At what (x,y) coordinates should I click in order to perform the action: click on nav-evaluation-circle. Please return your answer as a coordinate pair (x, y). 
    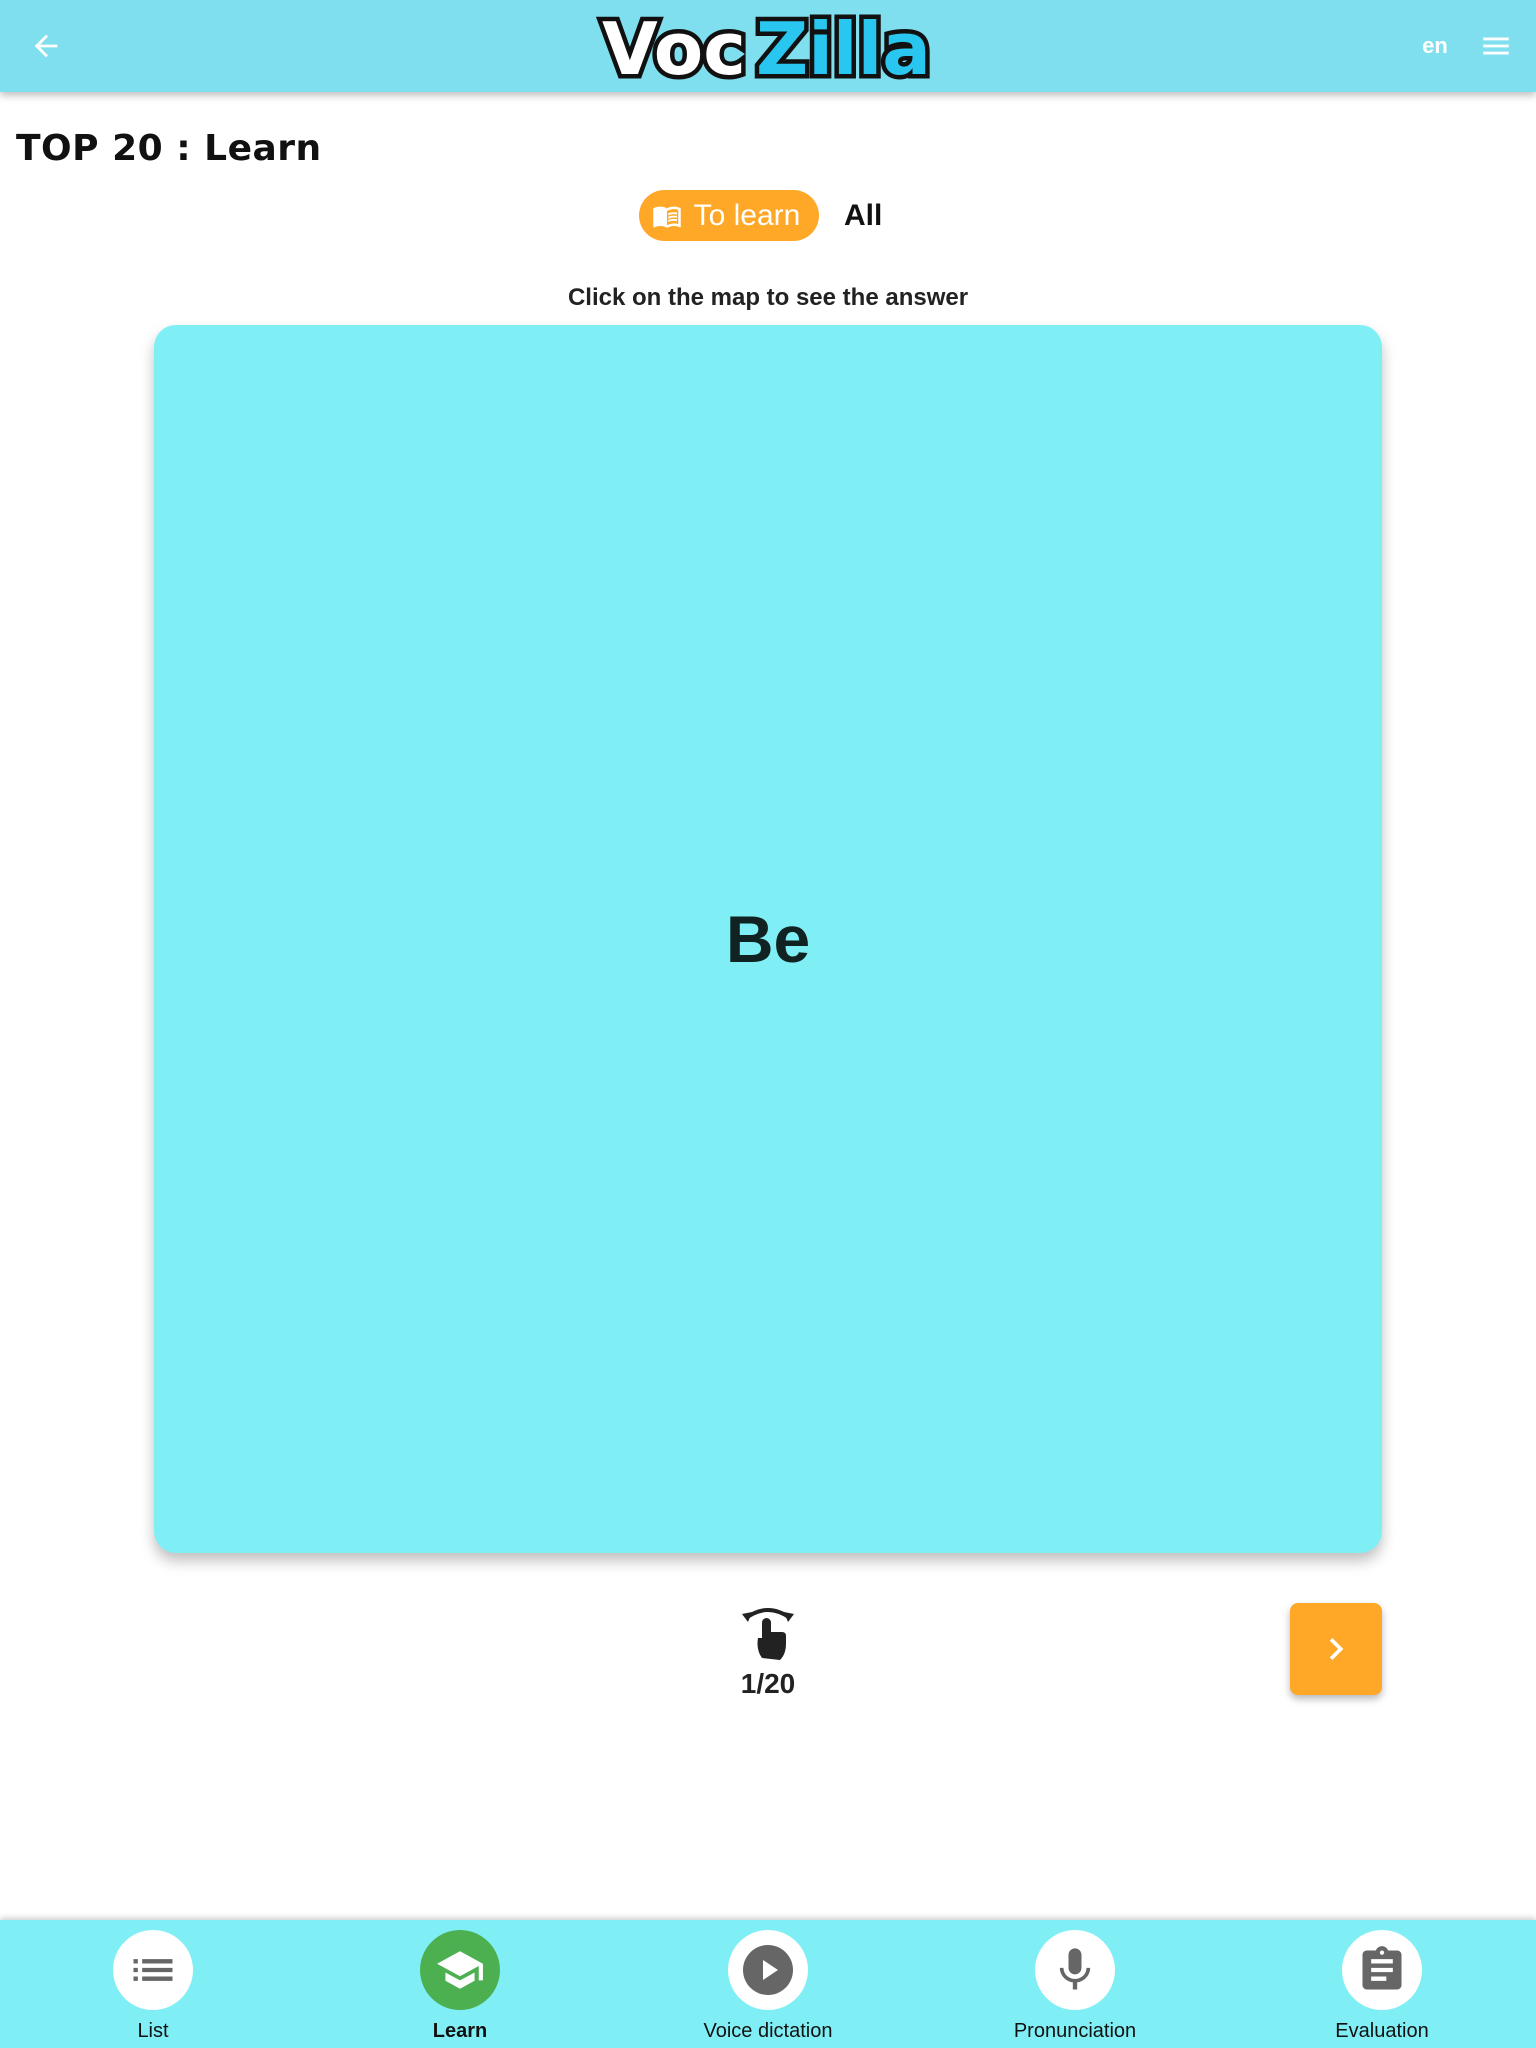
    Looking at the image, I should click on (1382, 1970).